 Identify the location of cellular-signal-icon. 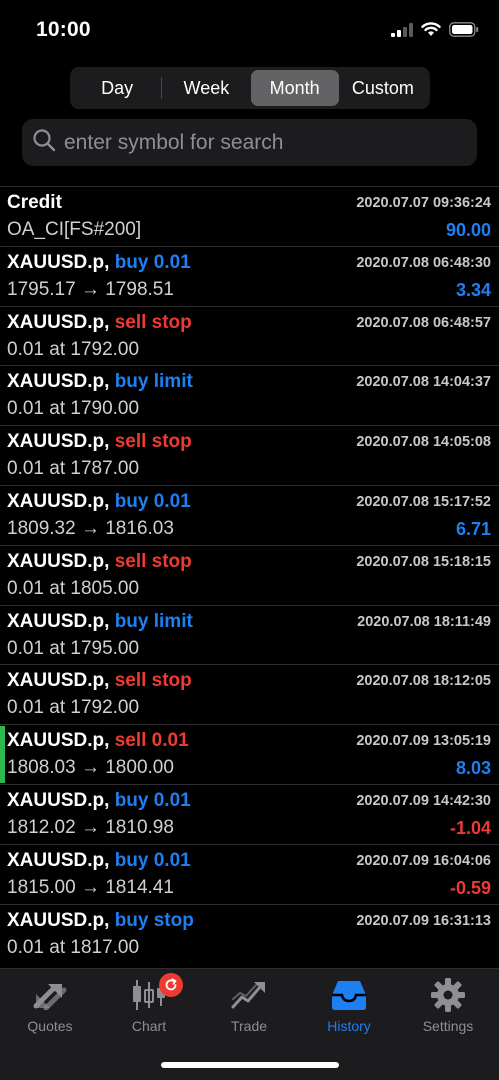
(402, 32).